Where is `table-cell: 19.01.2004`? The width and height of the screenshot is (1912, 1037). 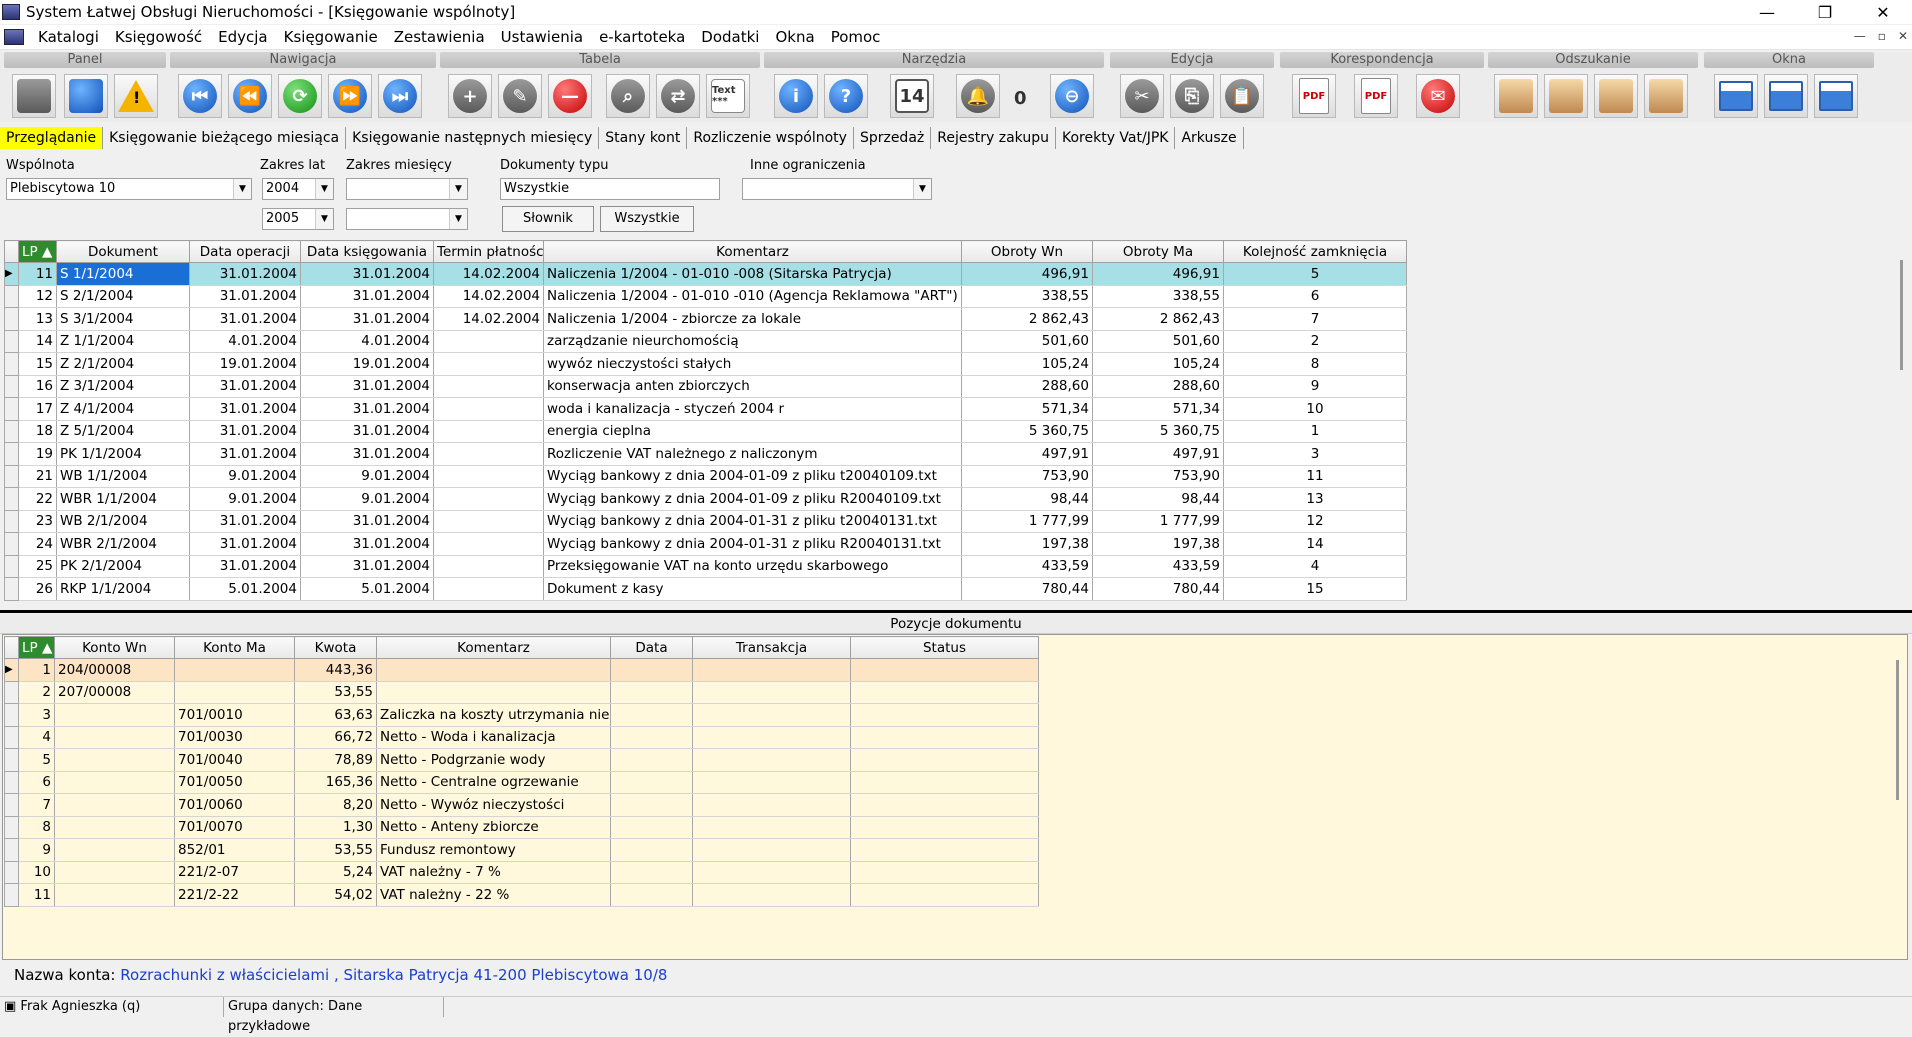
table-cell: 19.01.2004 is located at coordinates (245, 364).